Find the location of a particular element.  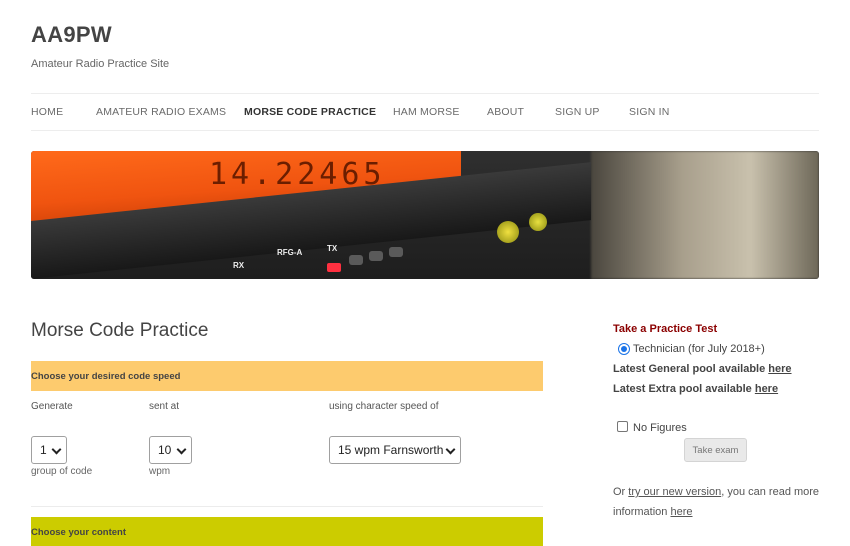

extra-pool-link: here is located at coordinates (766, 389).